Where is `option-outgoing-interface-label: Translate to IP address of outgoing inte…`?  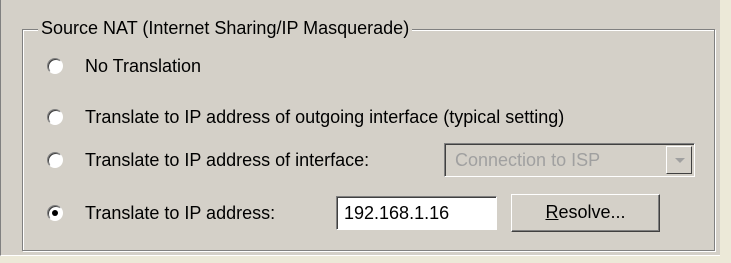 option-outgoing-interface-label: Translate to IP address of outgoing inte… is located at coordinates (325, 116).